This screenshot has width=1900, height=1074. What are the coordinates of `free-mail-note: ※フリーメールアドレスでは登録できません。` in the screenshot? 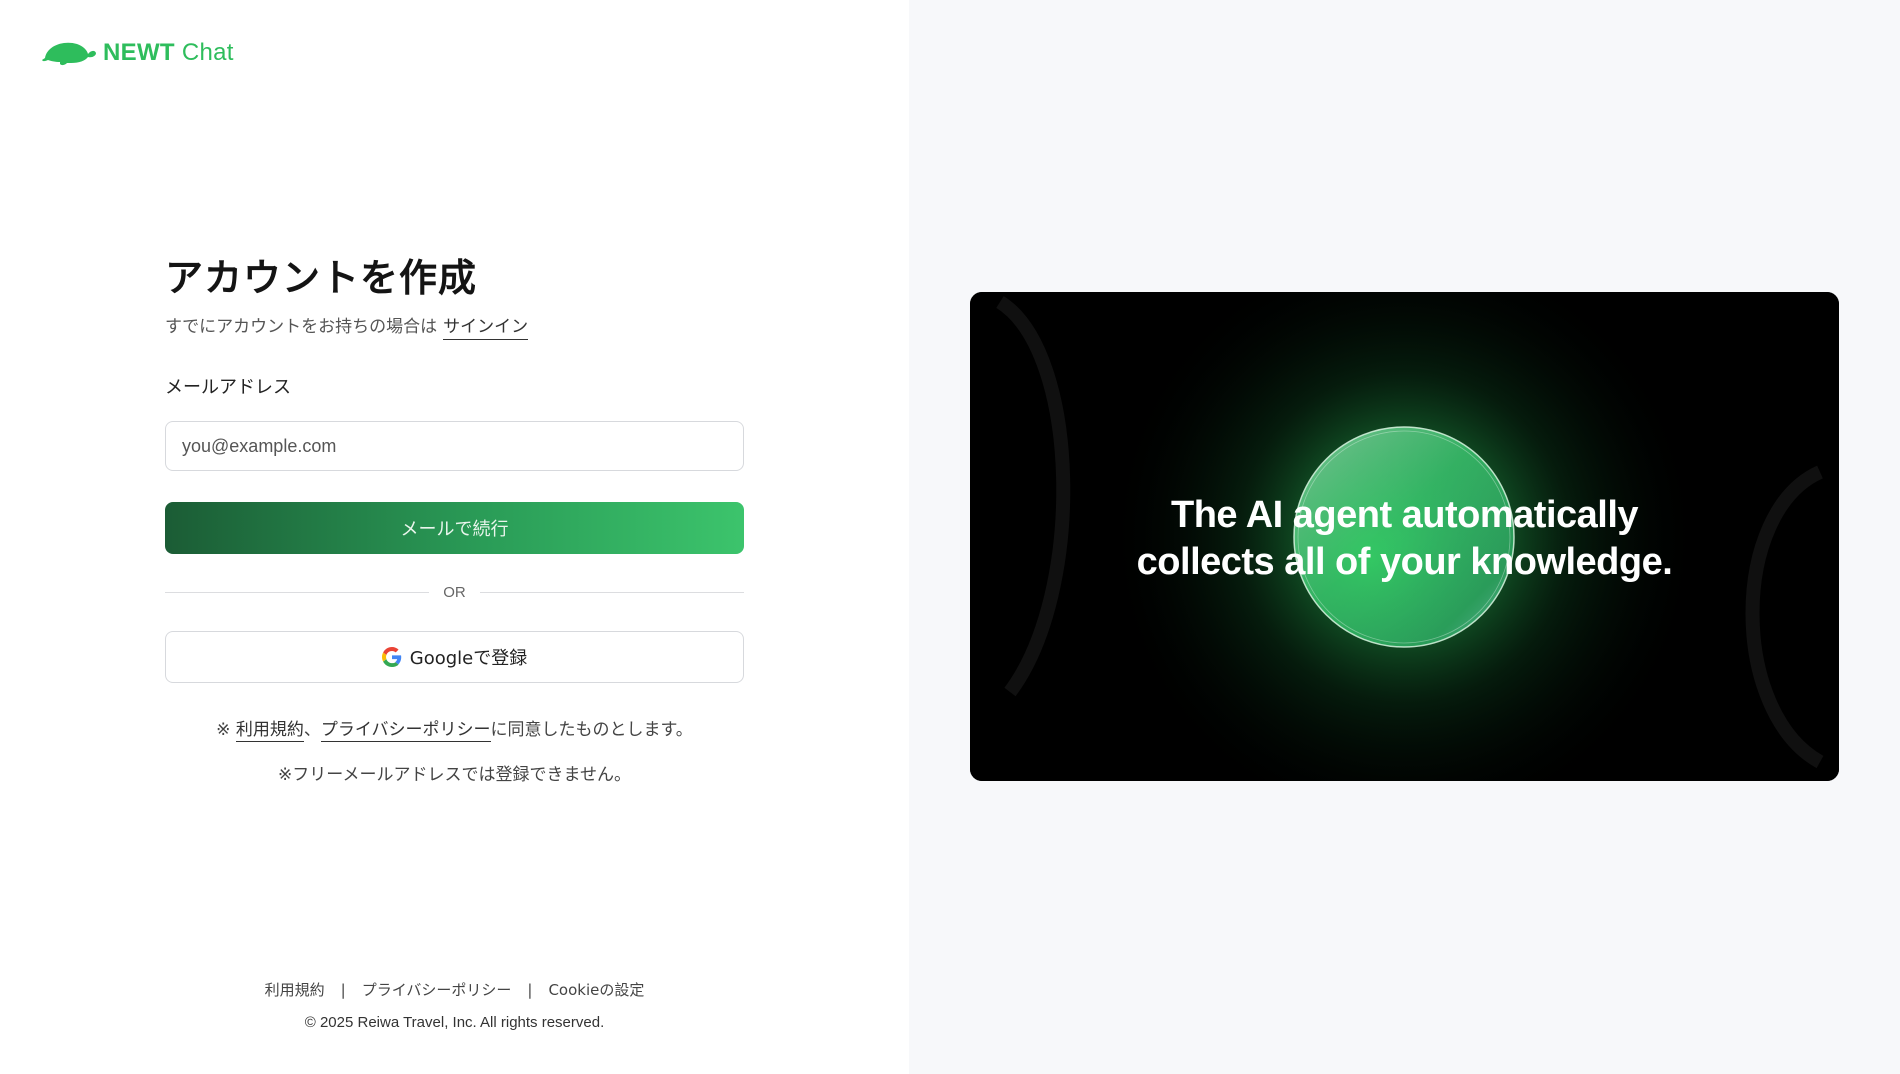 It's located at (454, 775).